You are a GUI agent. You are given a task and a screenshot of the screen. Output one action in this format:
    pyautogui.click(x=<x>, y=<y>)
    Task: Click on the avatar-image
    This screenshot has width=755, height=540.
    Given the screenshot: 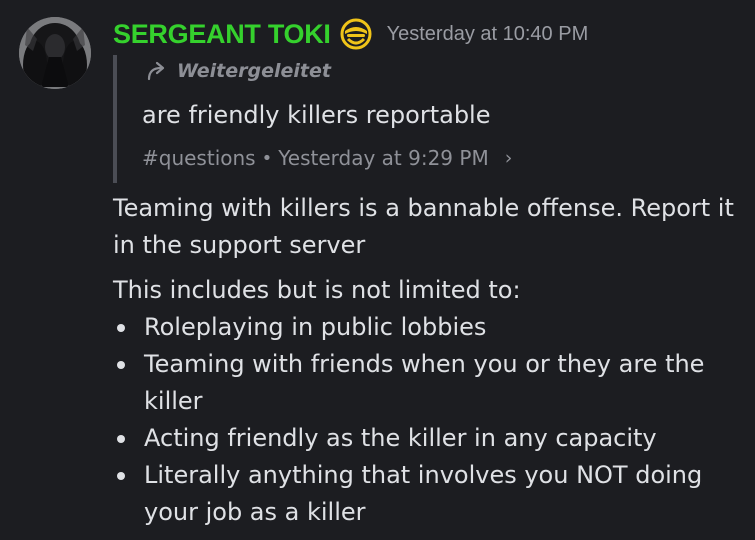 What is the action you would take?
    pyautogui.click(x=55, y=53)
    